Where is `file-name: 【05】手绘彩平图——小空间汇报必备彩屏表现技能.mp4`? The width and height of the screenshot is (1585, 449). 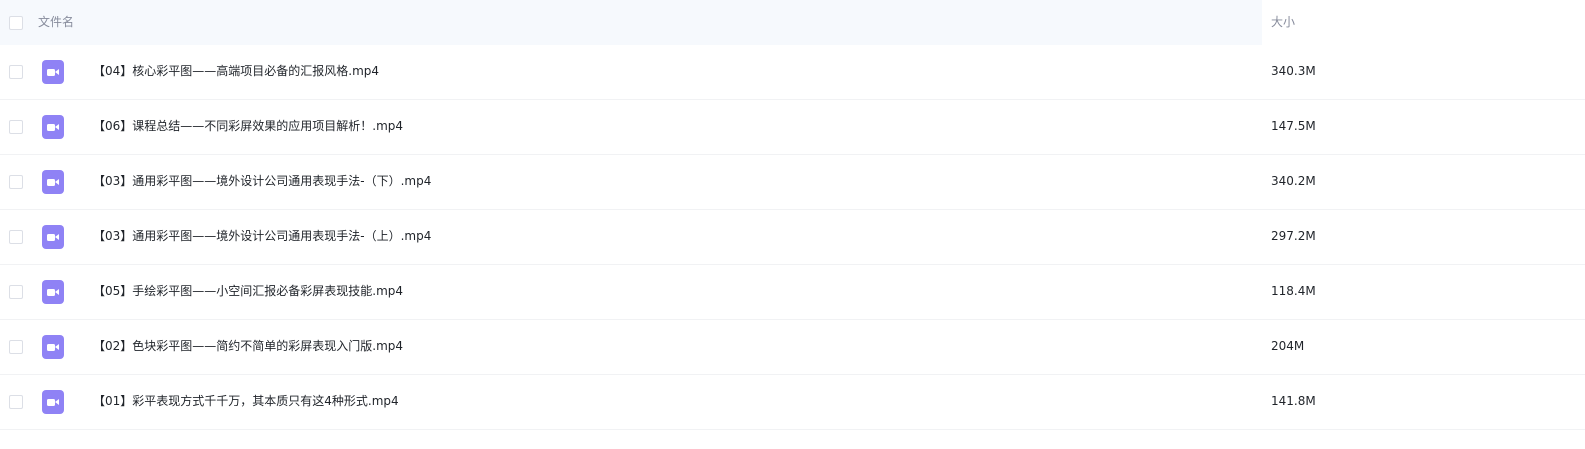 file-name: 【05】手绘彩平图——小空间汇报必备彩屏表现技能.mp4 is located at coordinates (248, 291).